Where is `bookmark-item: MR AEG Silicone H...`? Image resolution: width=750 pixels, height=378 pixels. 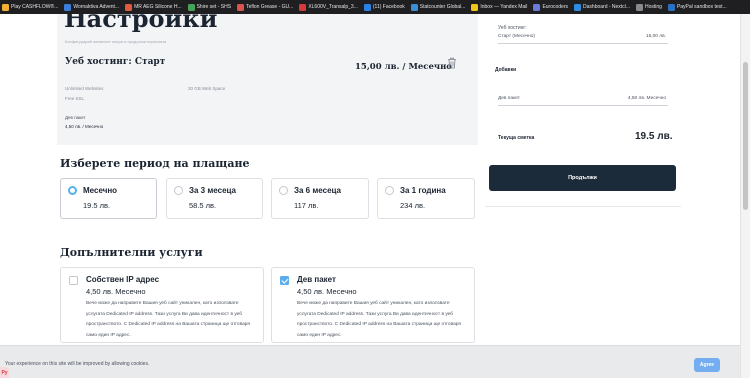 bookmark-item: MR AEG Silicone H... is located at coordinates (153, 7).